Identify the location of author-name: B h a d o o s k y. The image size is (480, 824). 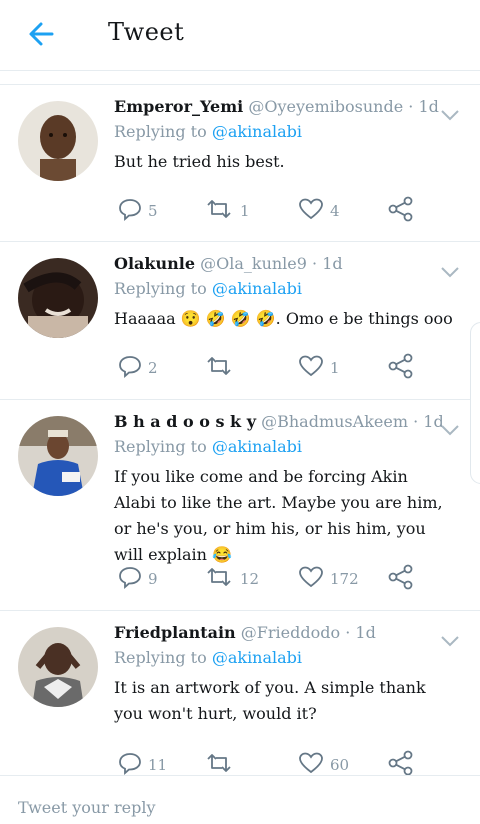
(185, 421).